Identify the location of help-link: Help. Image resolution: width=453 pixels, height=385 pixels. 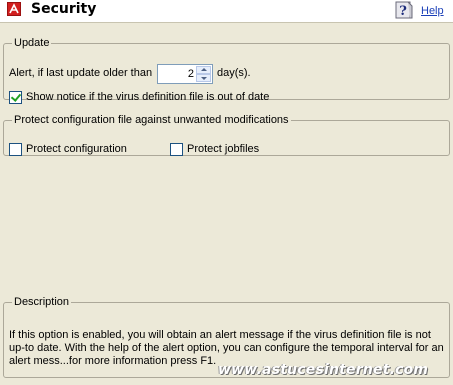
(432, 11).